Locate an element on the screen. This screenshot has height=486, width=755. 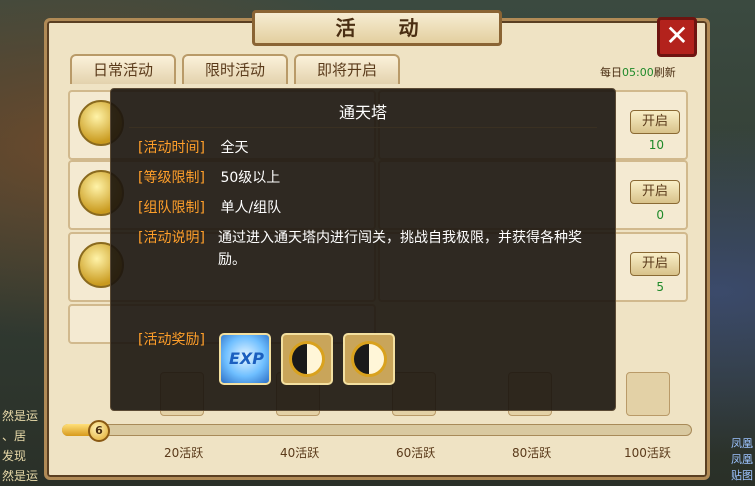
tab-upcoming: 即将开启 is located at coordinates (347, 69).